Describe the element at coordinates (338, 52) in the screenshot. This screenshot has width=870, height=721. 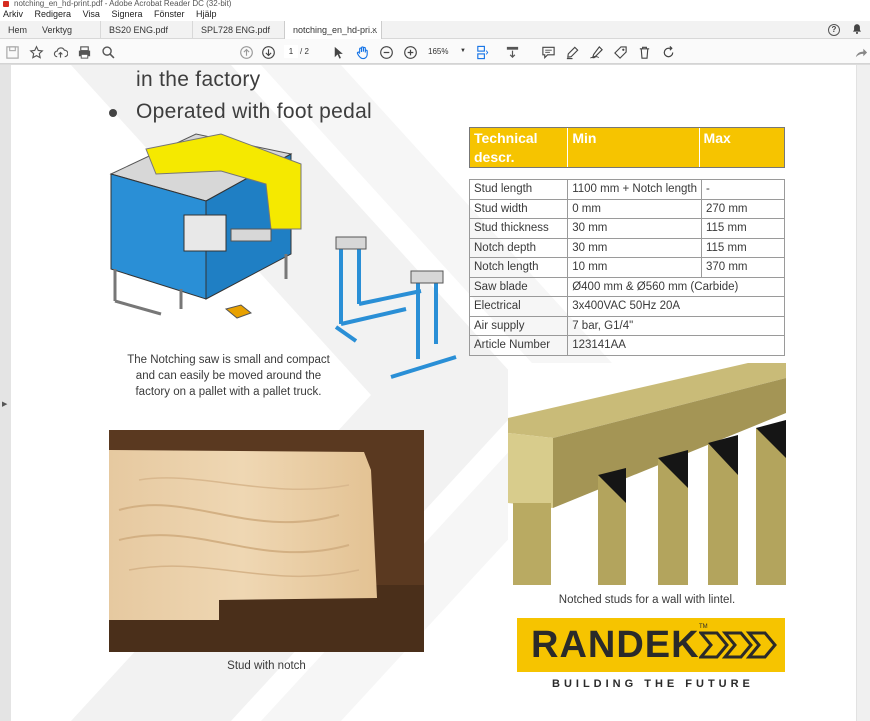
I see `select-cursor-icon` at that location.